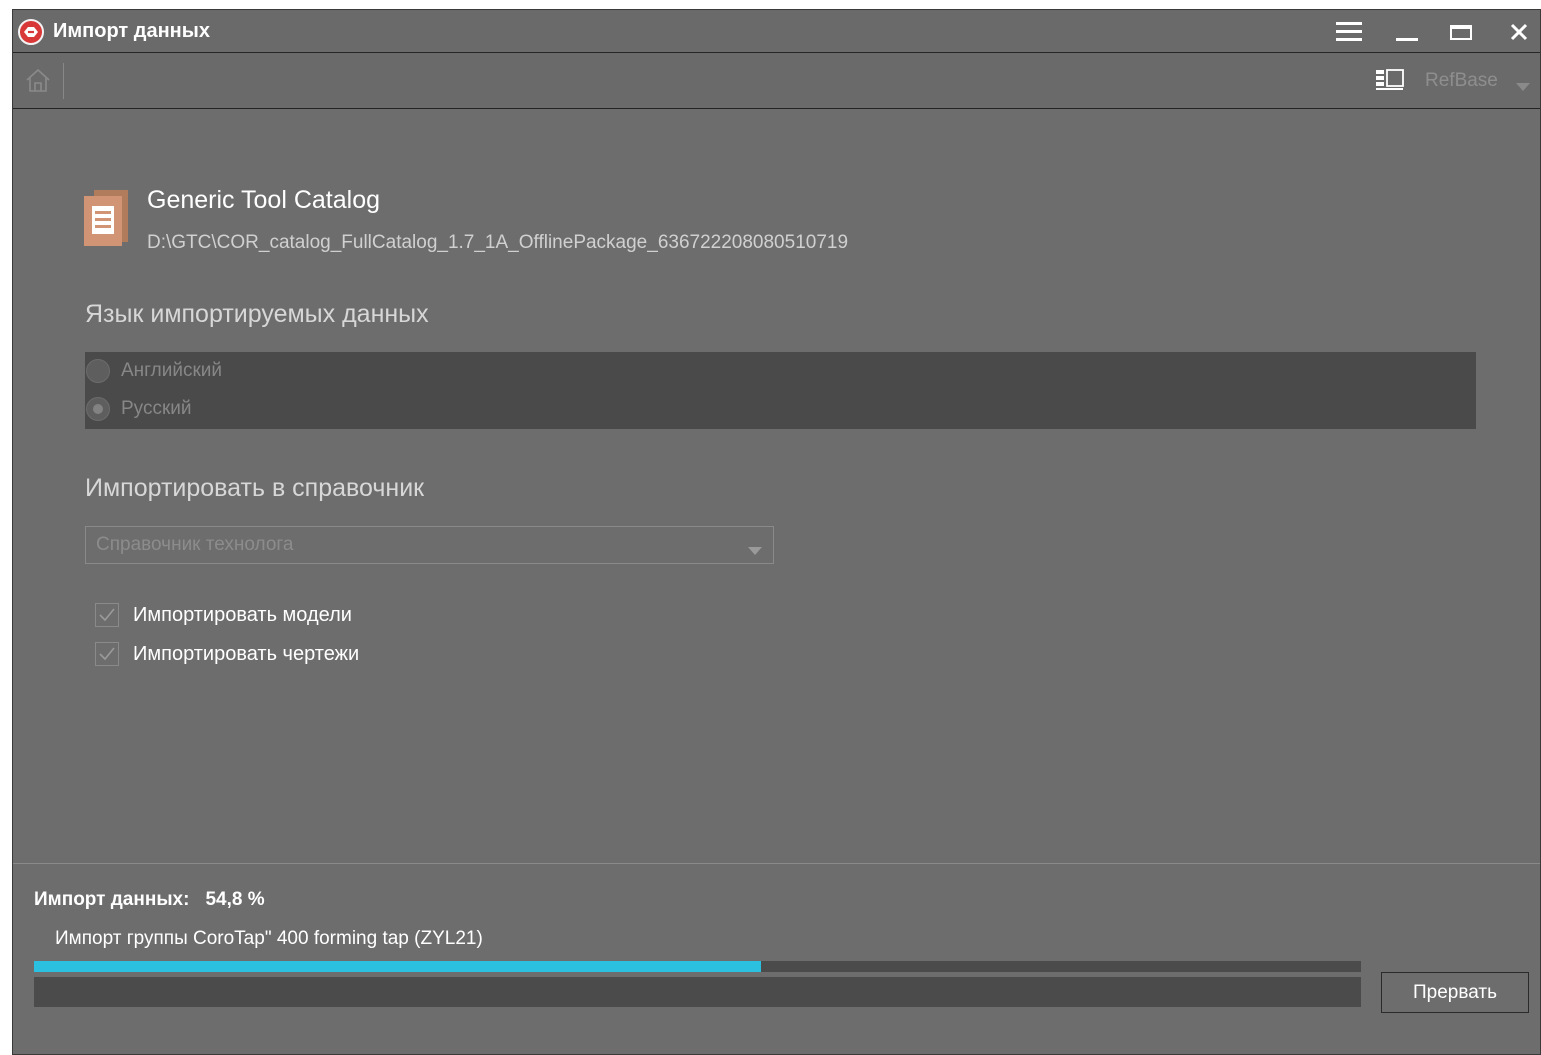  What do you see at coordinates (429, 545) in the screenshot?
I see `reference-book-dropdown: Справочник технолога` at bounding box center [429, 545].